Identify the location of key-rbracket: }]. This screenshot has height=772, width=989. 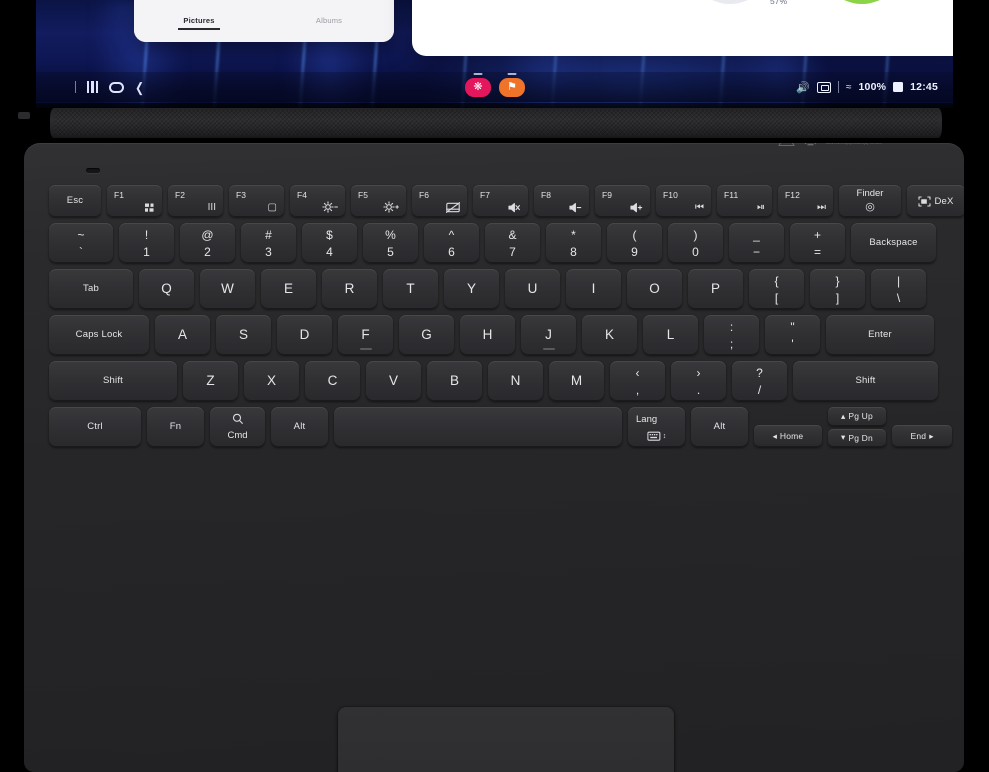
(837, 289).